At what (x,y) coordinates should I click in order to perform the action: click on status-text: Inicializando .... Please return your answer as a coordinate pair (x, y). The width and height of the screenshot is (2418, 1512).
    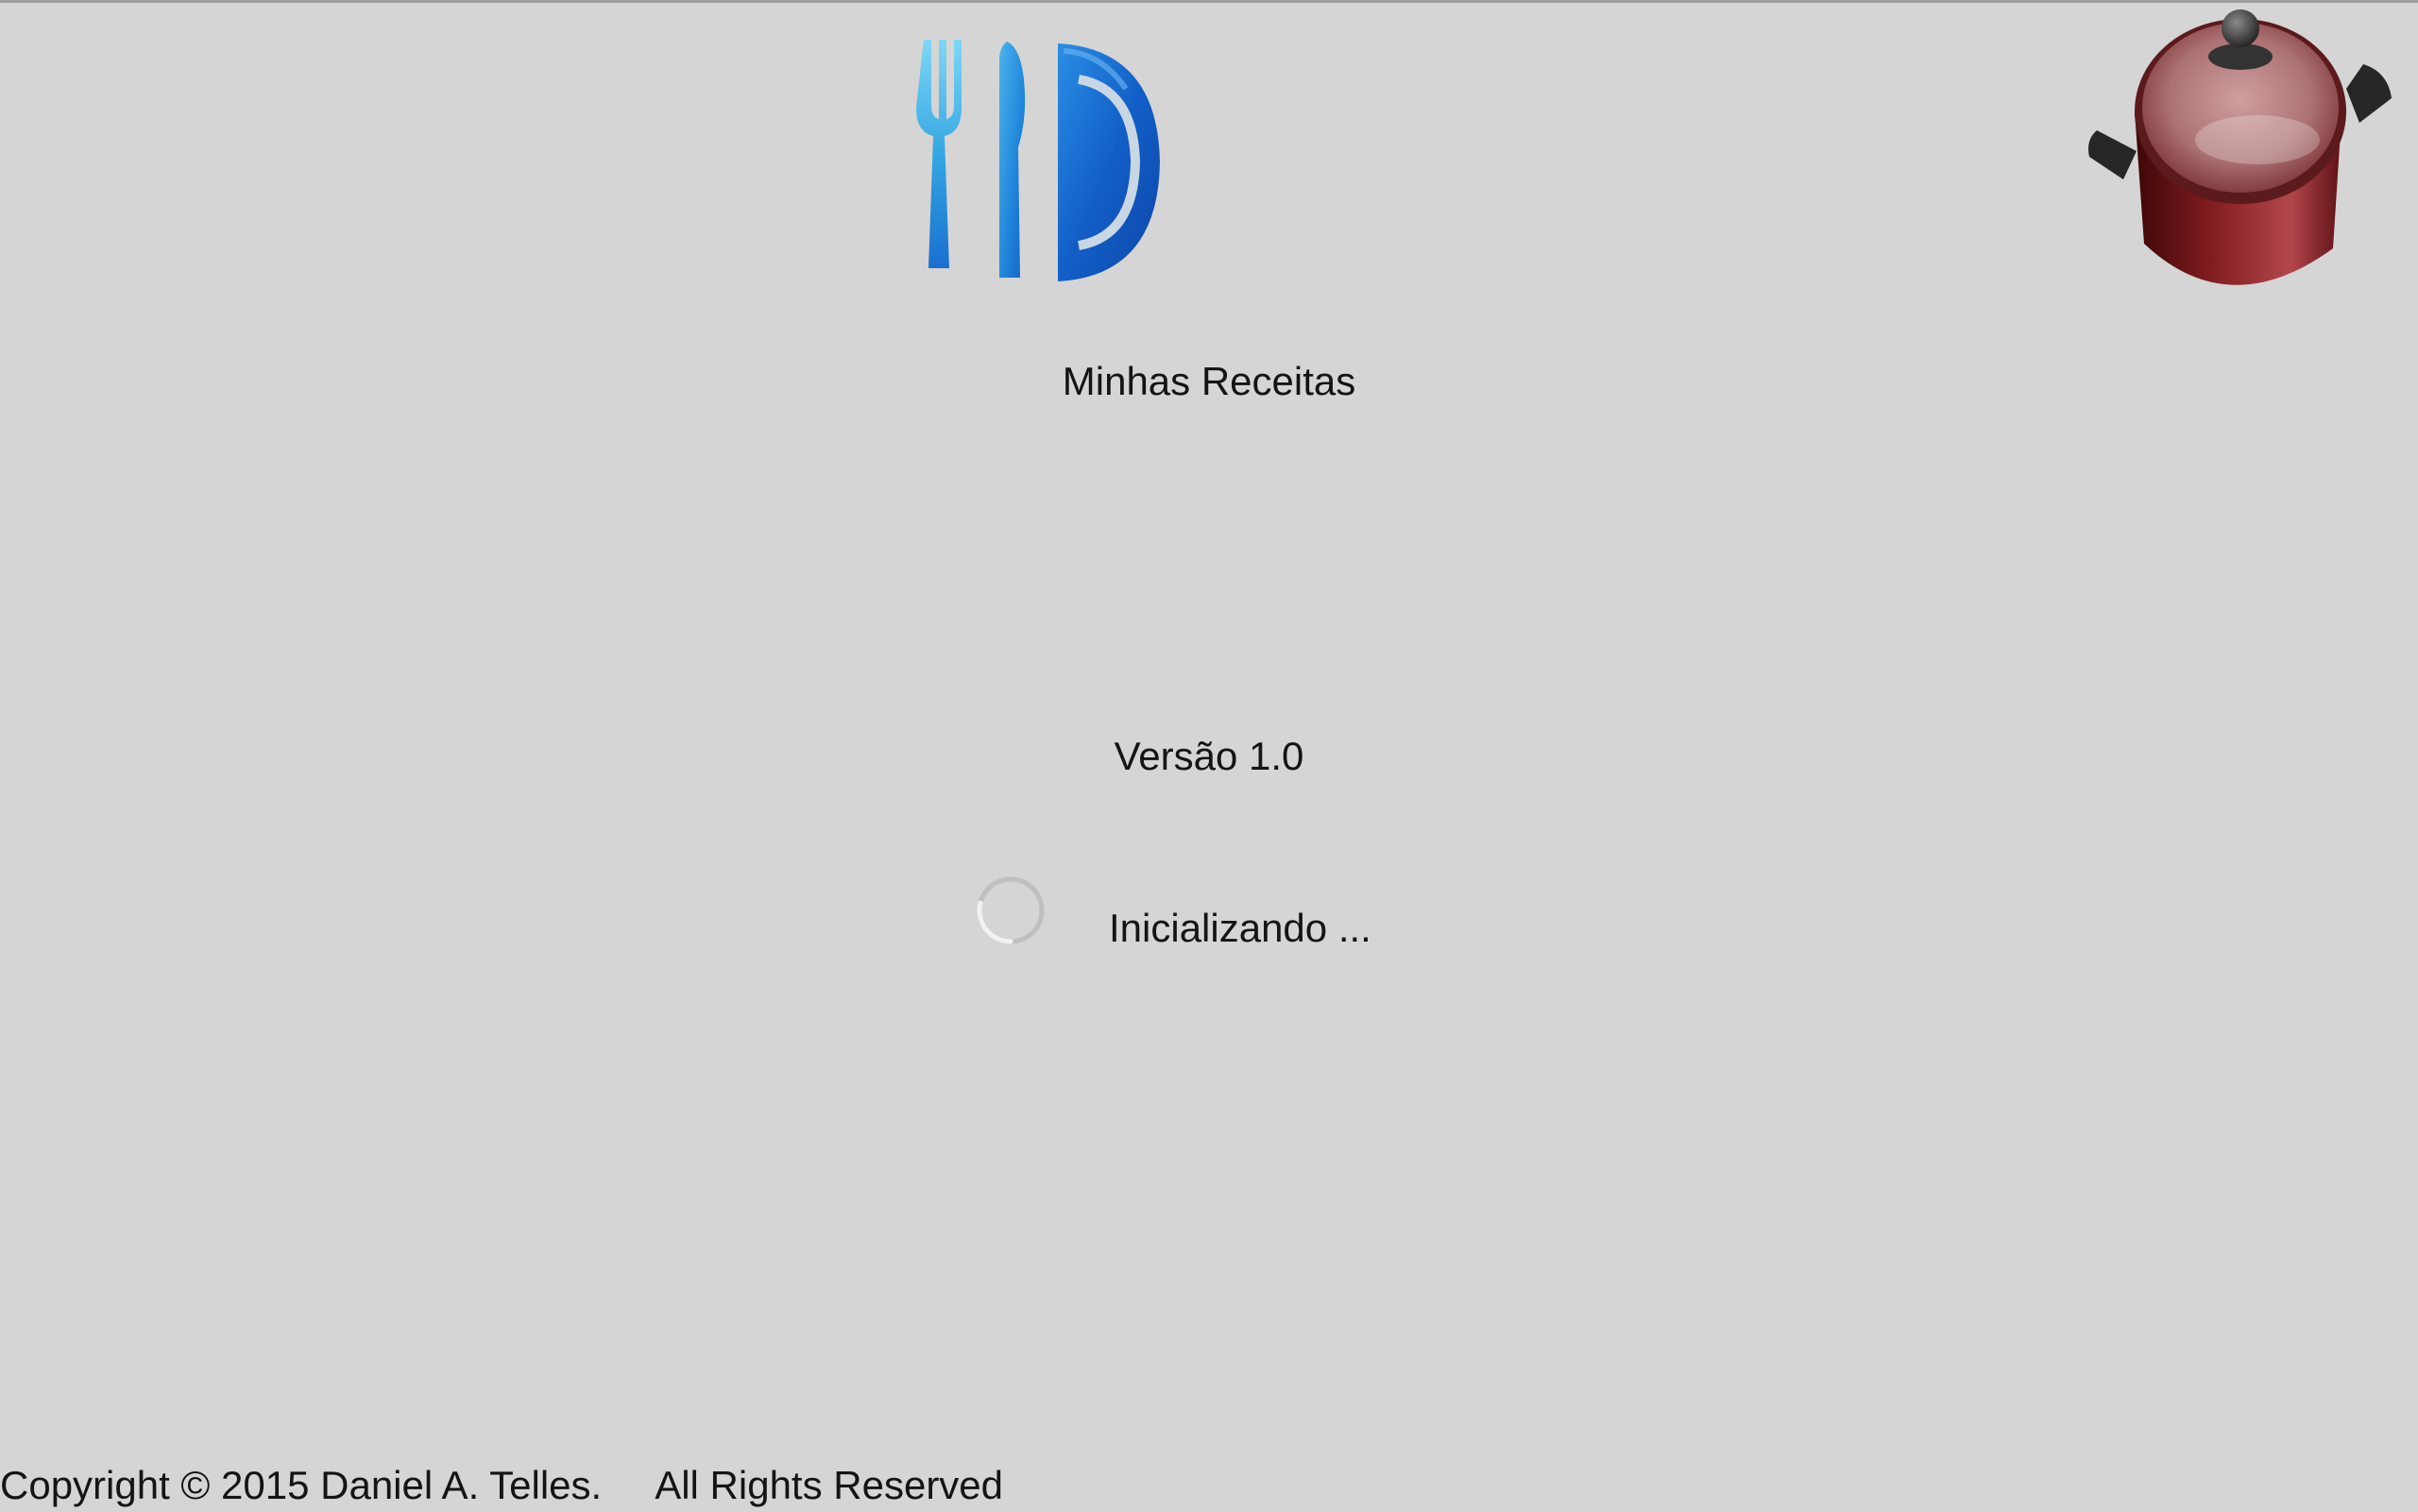
    Looking at the image, I should click on (1240, 928).